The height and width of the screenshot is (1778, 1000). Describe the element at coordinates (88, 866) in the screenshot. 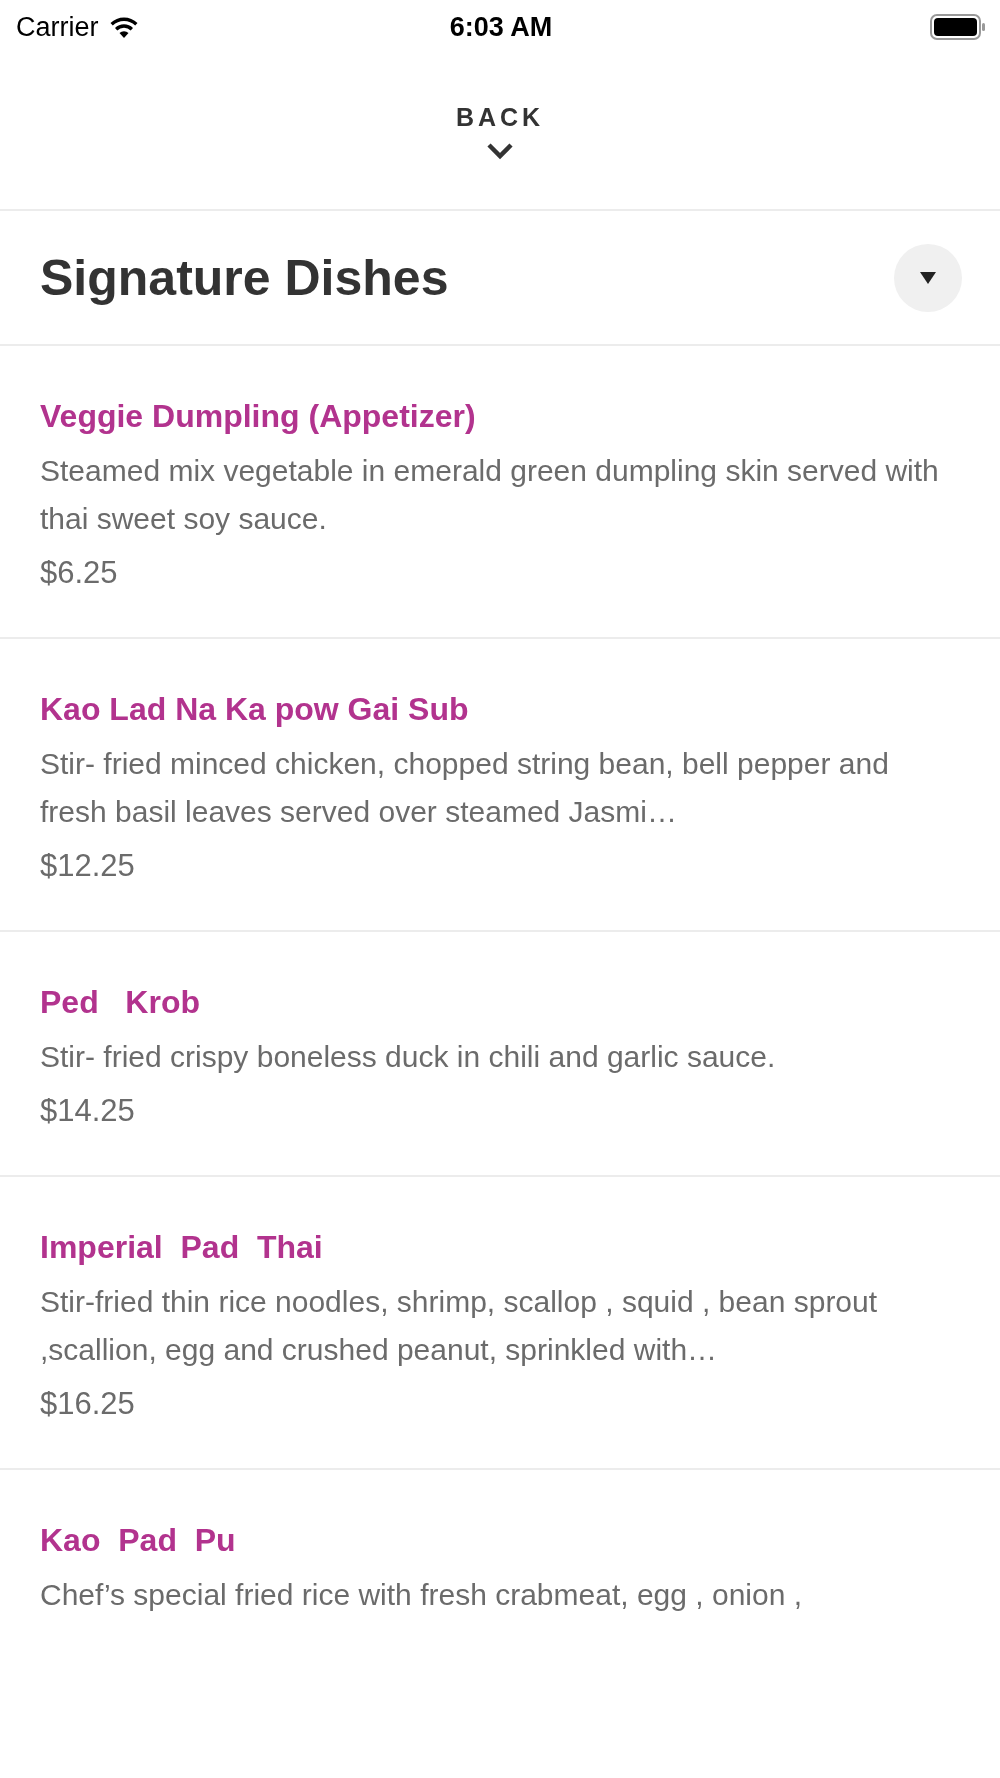

I see `dish-price: $12.25` at that location.